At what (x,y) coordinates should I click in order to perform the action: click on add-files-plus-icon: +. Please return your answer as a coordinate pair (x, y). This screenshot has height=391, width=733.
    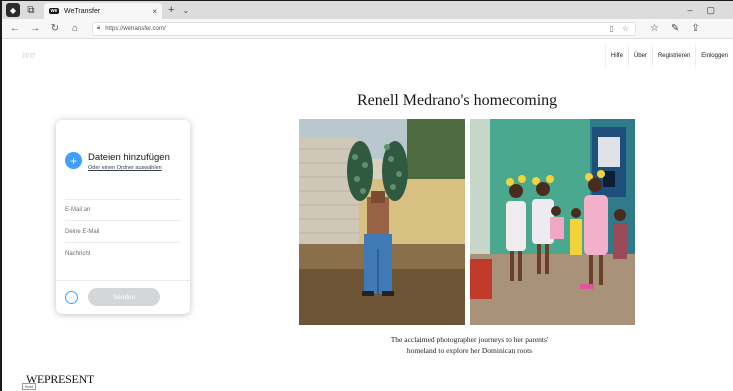
    Looking at the image, I should click on (73, 160).